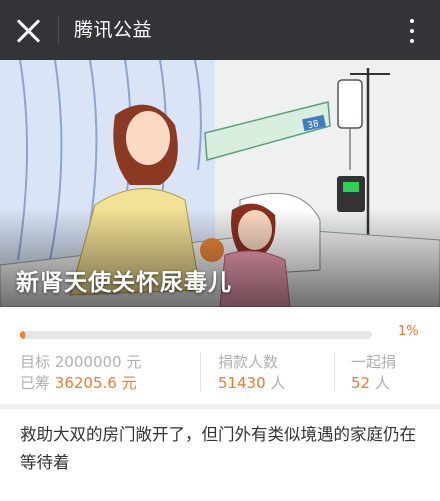 Image resolution: width=440 pixels, height=501 pixels. I want to click on together-label: 一起捐, so click(373, 361).